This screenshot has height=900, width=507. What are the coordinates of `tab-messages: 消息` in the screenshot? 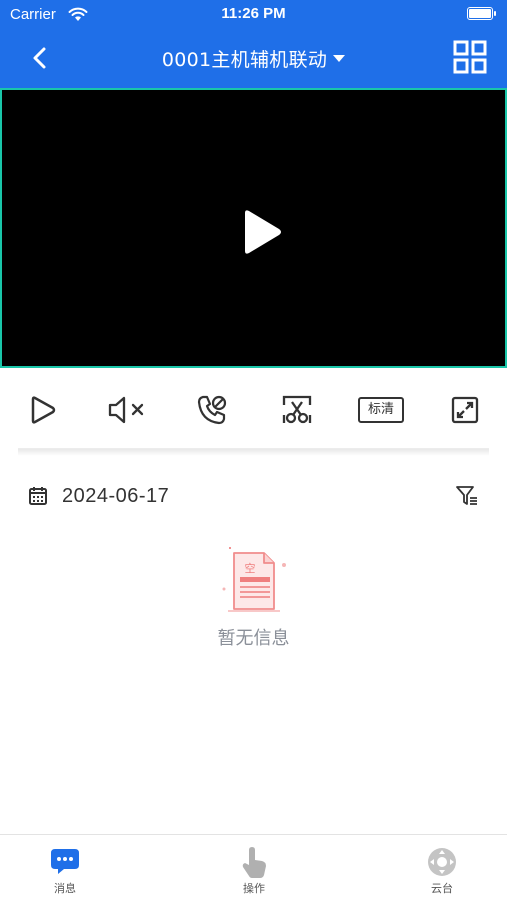 It's located at (65, 867).